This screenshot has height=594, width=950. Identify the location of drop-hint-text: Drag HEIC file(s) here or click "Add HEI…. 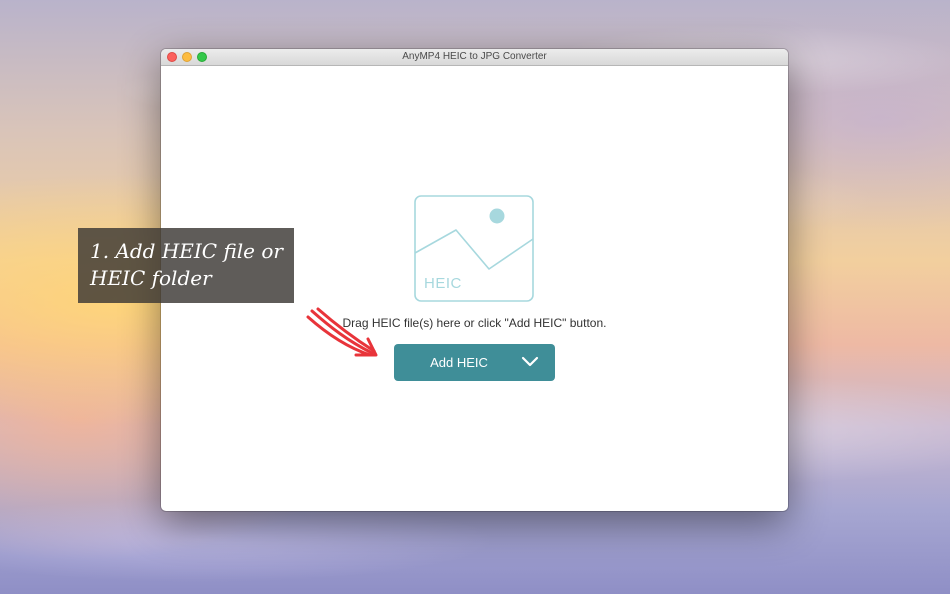
(474, 323).